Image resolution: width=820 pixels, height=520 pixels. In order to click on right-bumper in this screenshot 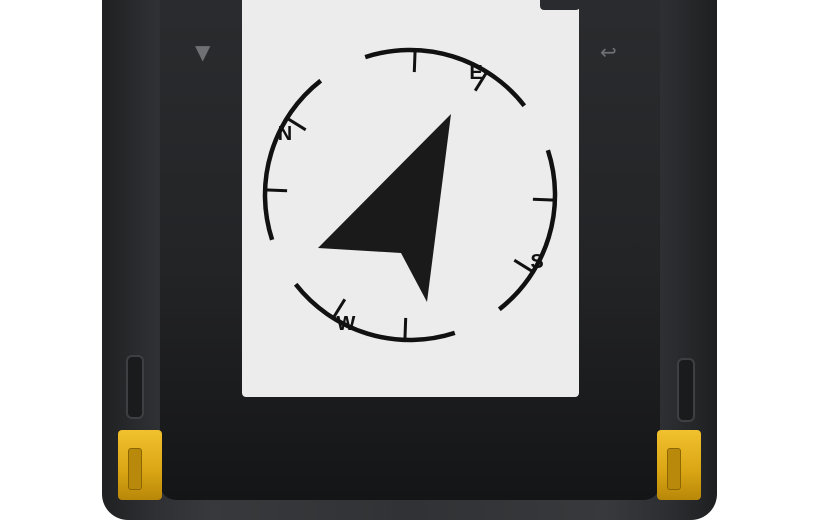, I will do `click(679, 465)`.